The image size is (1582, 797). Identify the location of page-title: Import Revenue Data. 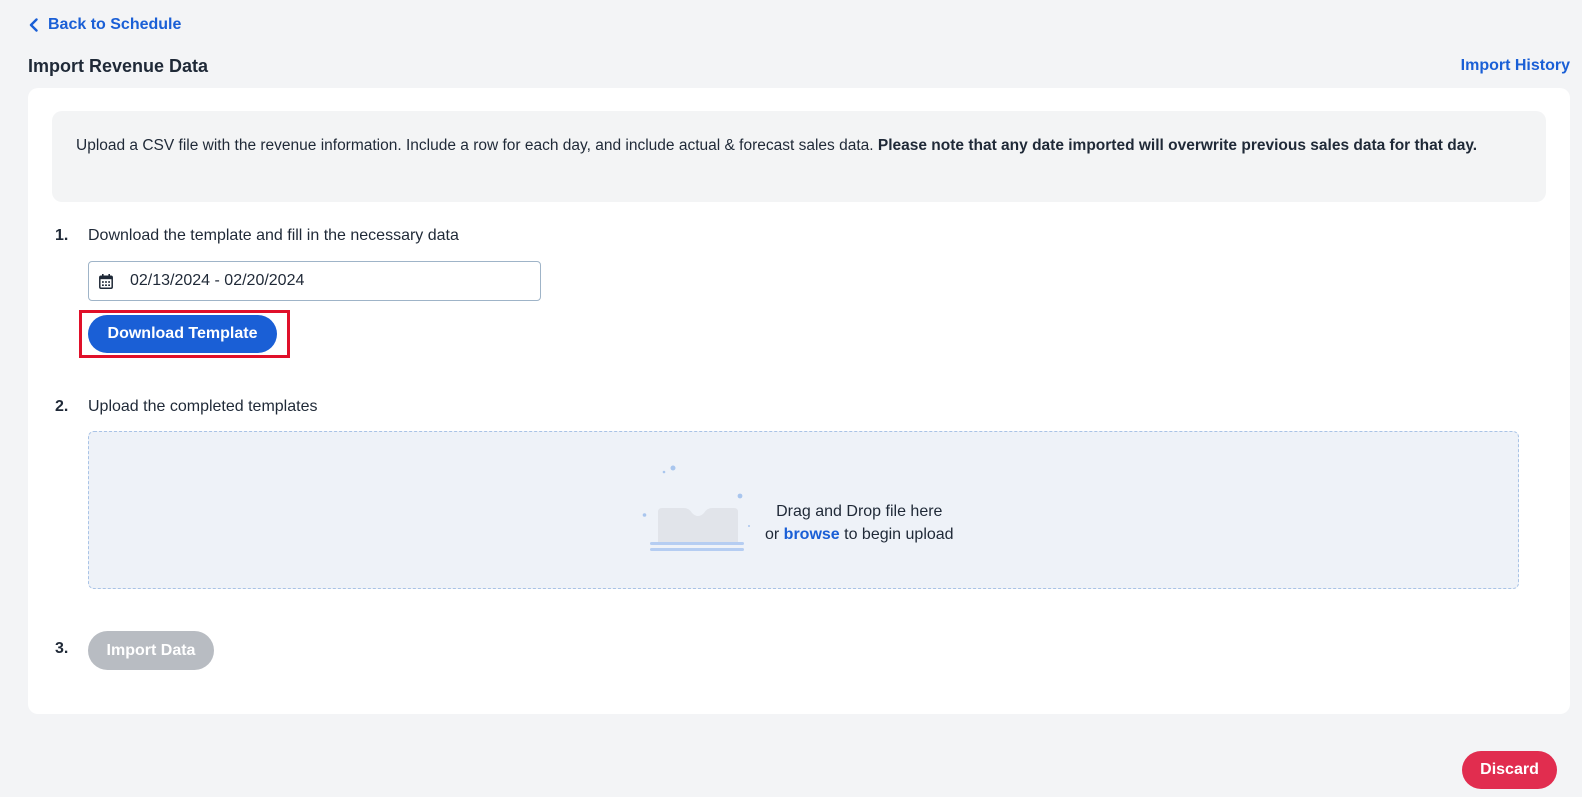
(118, 66).